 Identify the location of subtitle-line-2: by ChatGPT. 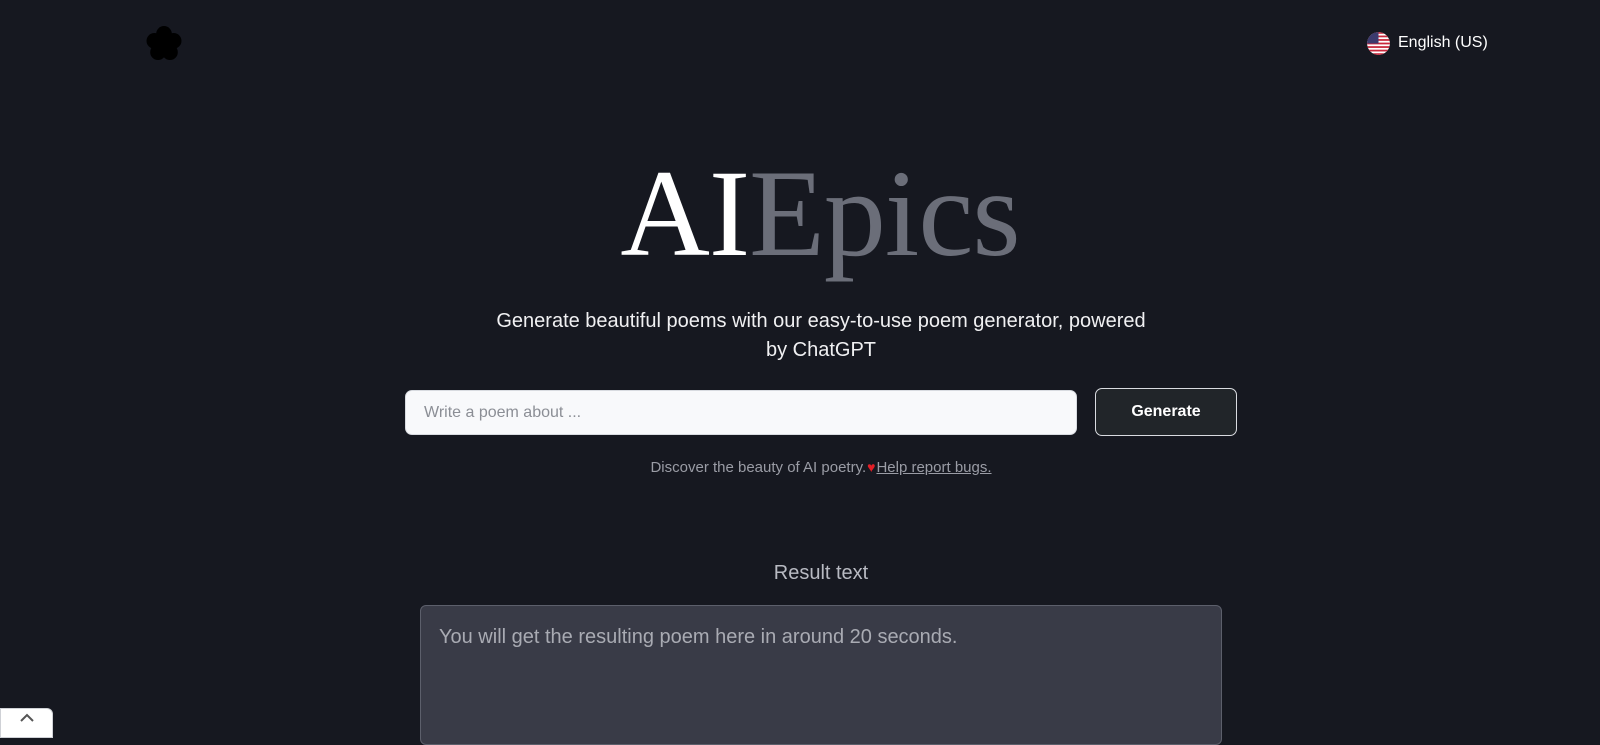
(821, 350).